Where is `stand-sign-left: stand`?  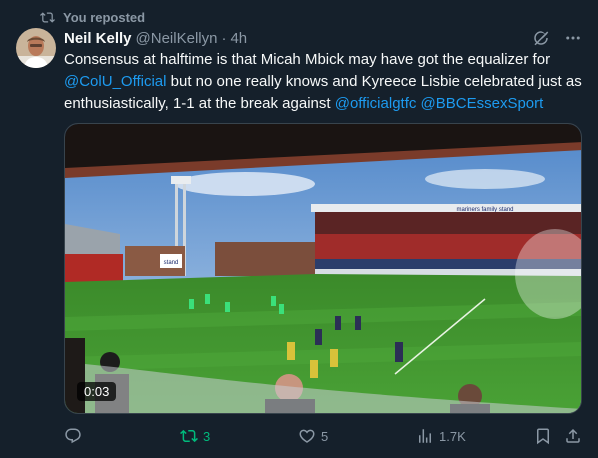 stand-sign-left: stand is located at coordinates (171, 263).